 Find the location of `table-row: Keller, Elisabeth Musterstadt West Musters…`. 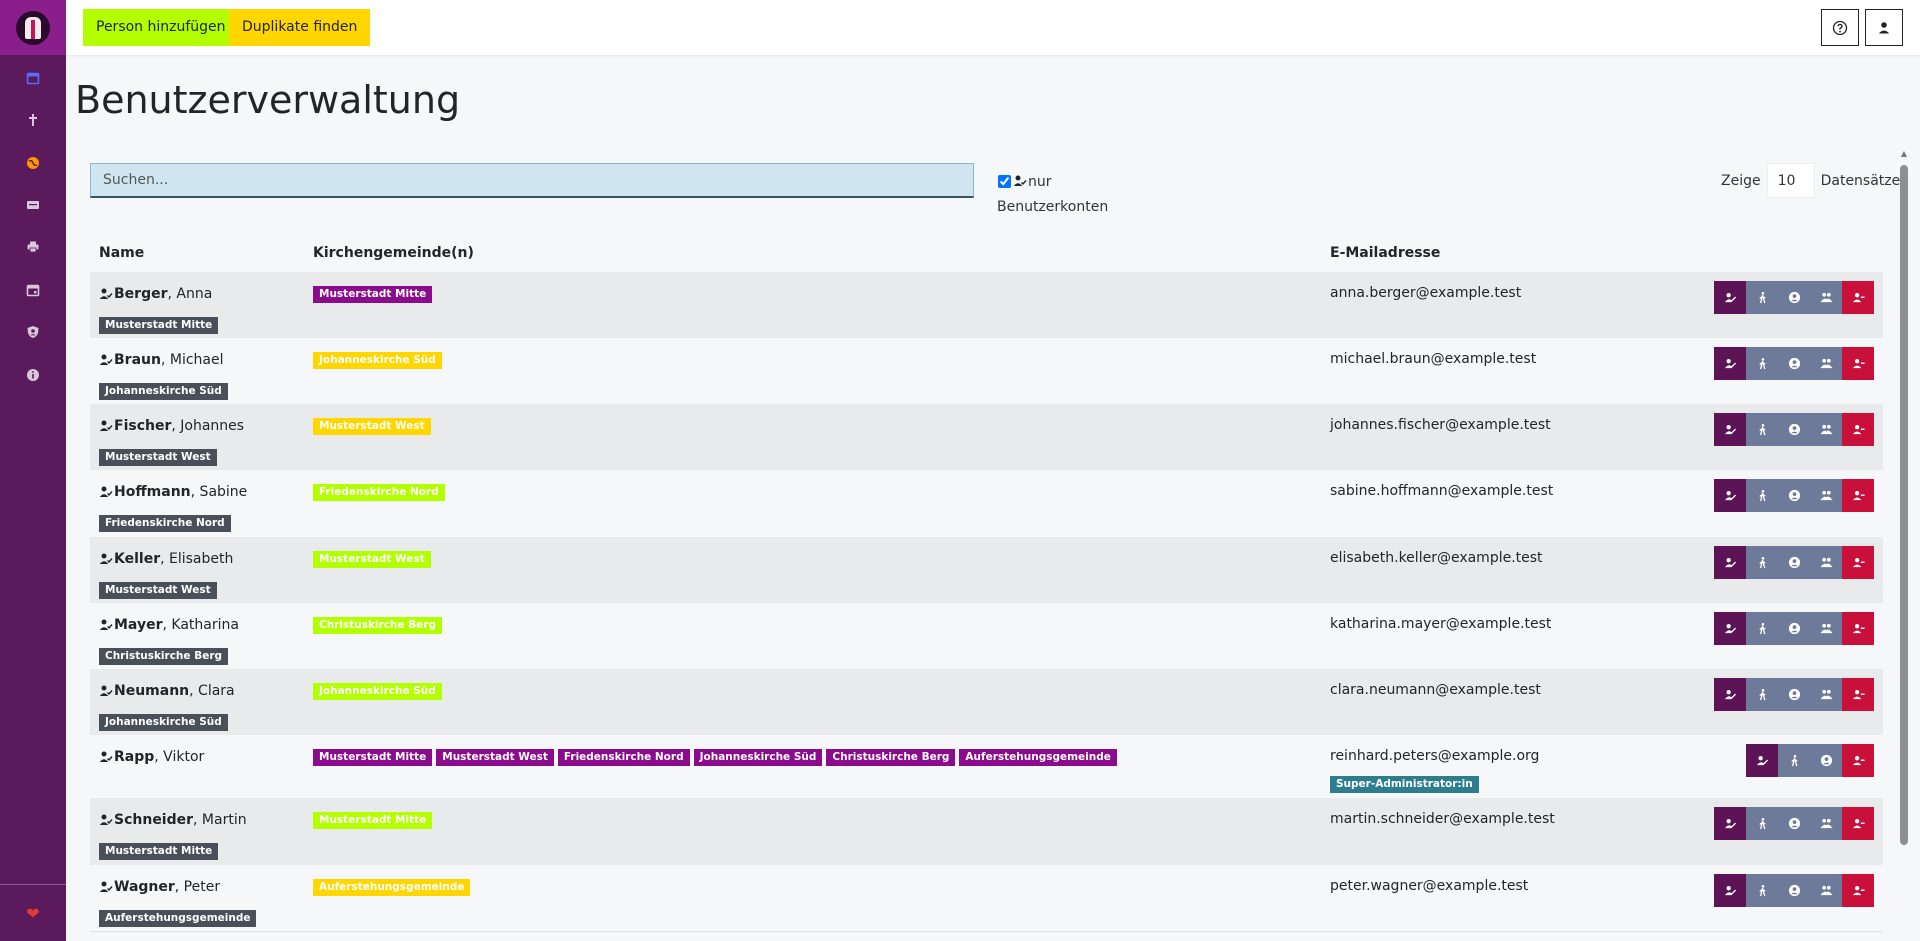

table-row: Keller, Elisabeth Musterstadt West Musters… is located at coordinates (986, 570).